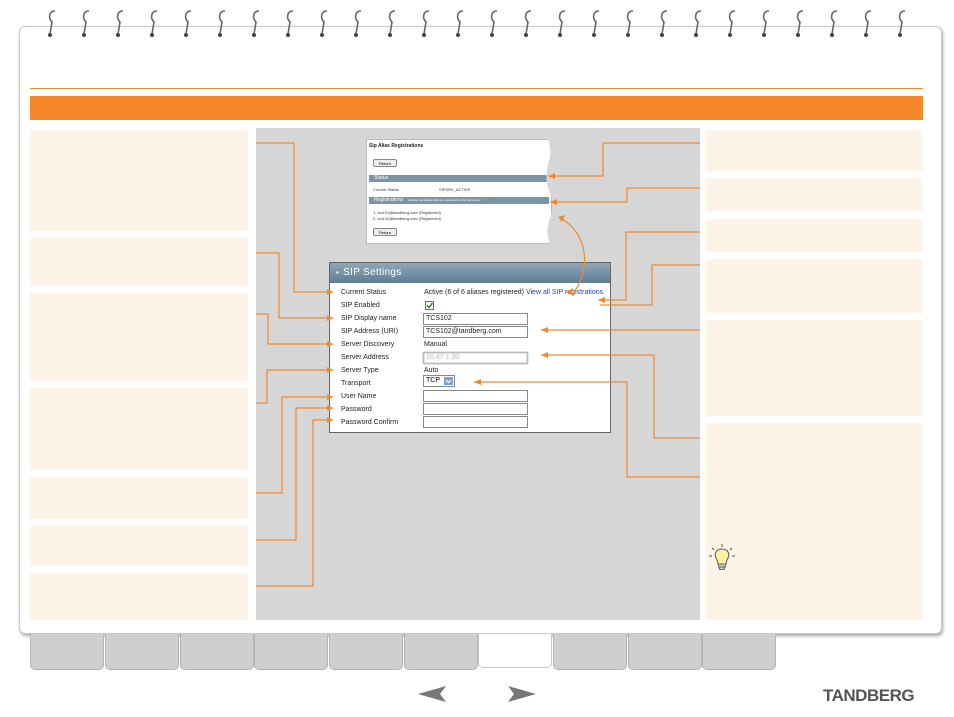 This screenshot has width=954, height=717. I want to click on tab-7-active, so click(515, 651).